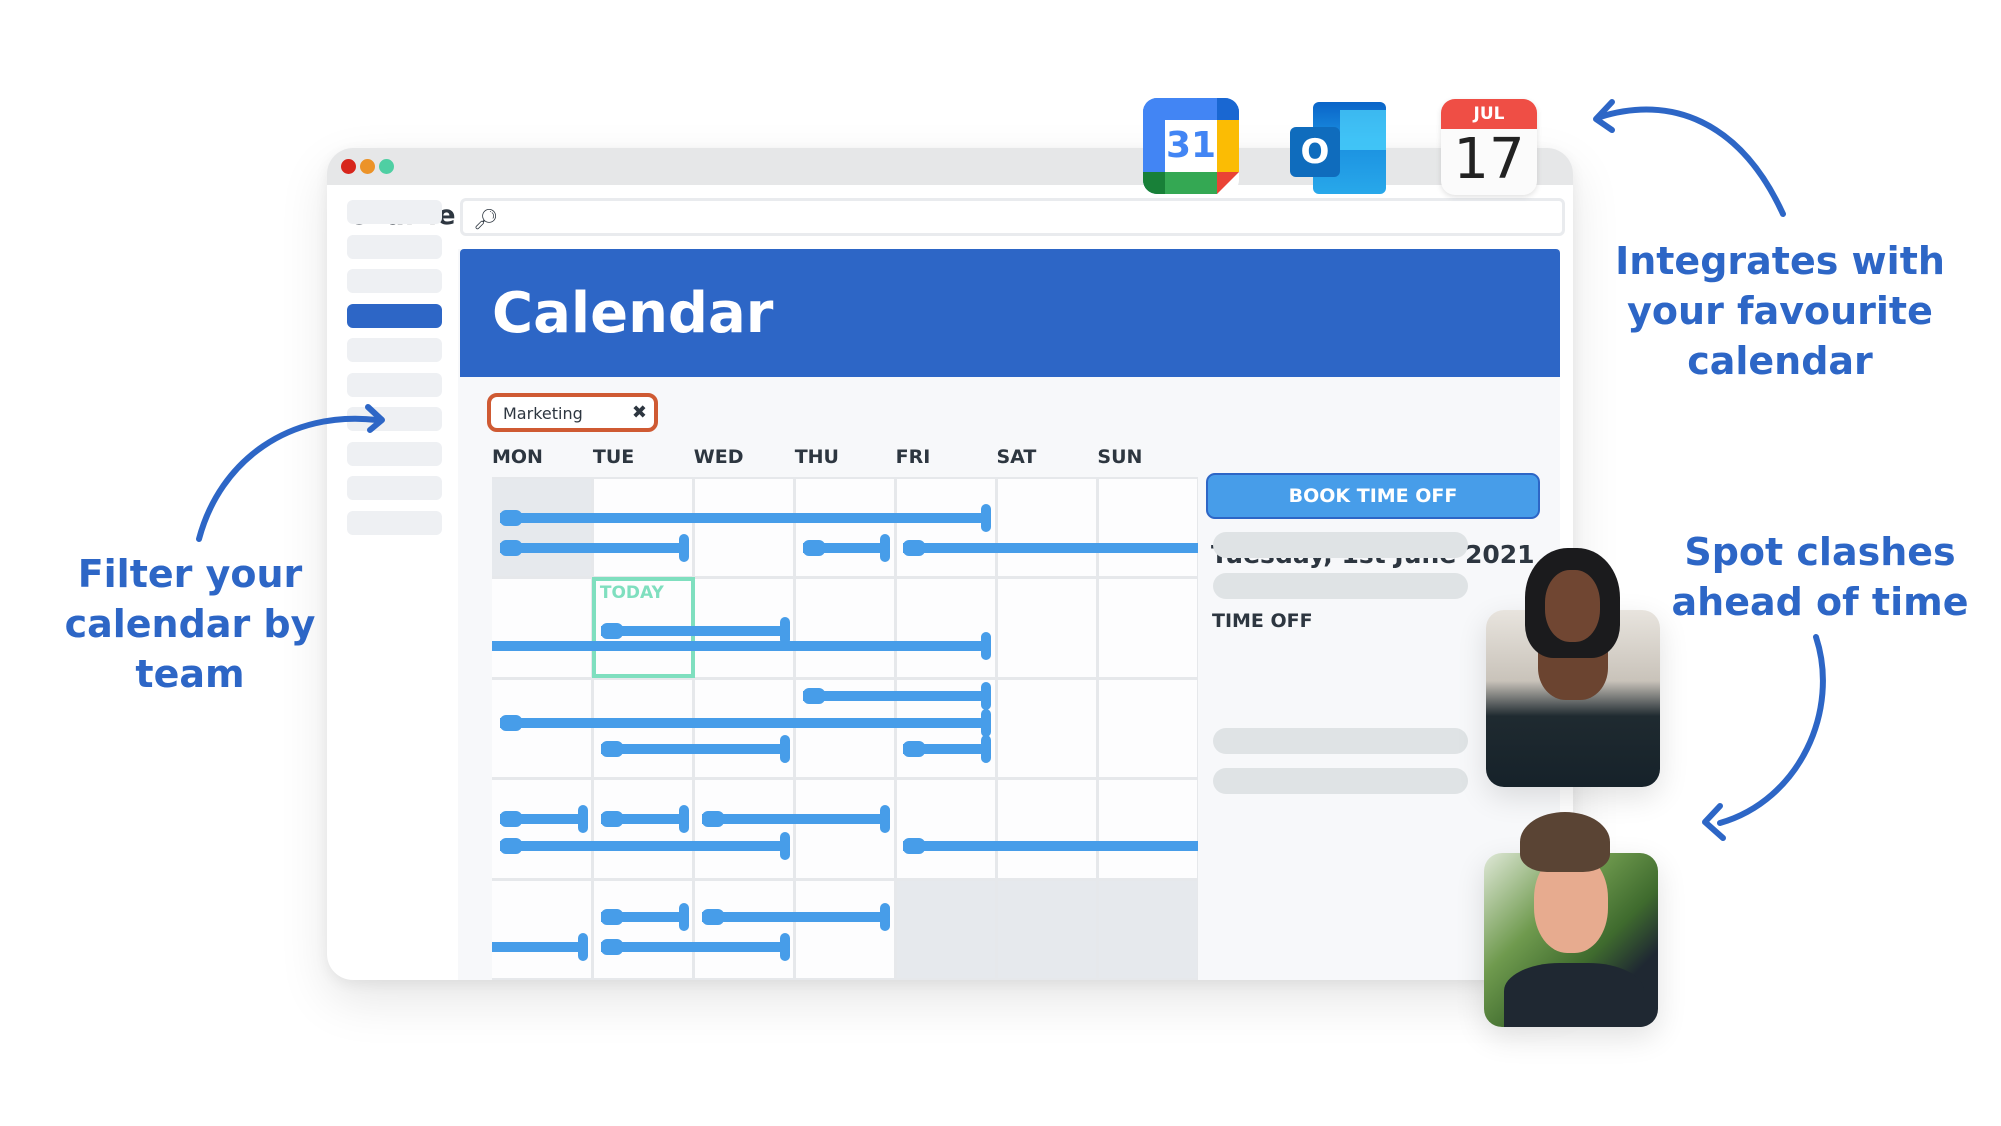  I want to click on filter-annotation: Filter your calendar by team, so click(190, 624).